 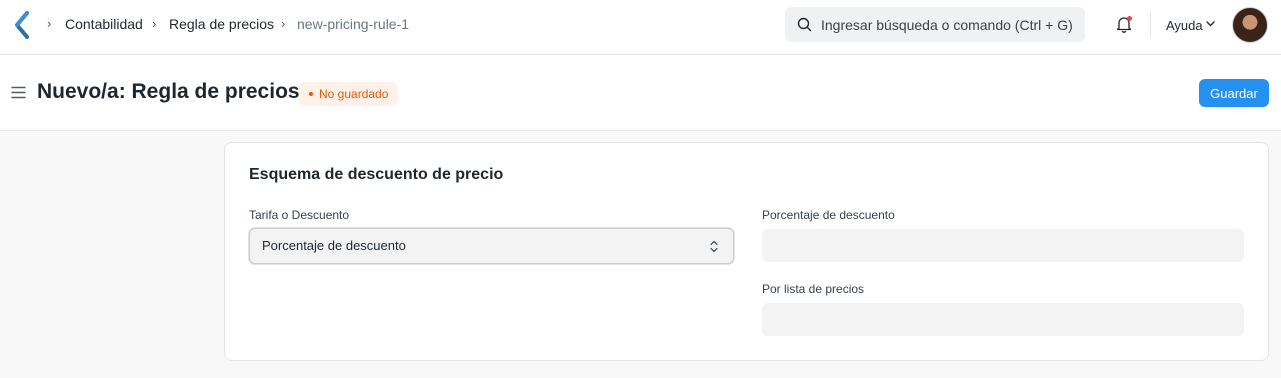 I want to click on select-arrows-icon, so click(x=714, y=246).